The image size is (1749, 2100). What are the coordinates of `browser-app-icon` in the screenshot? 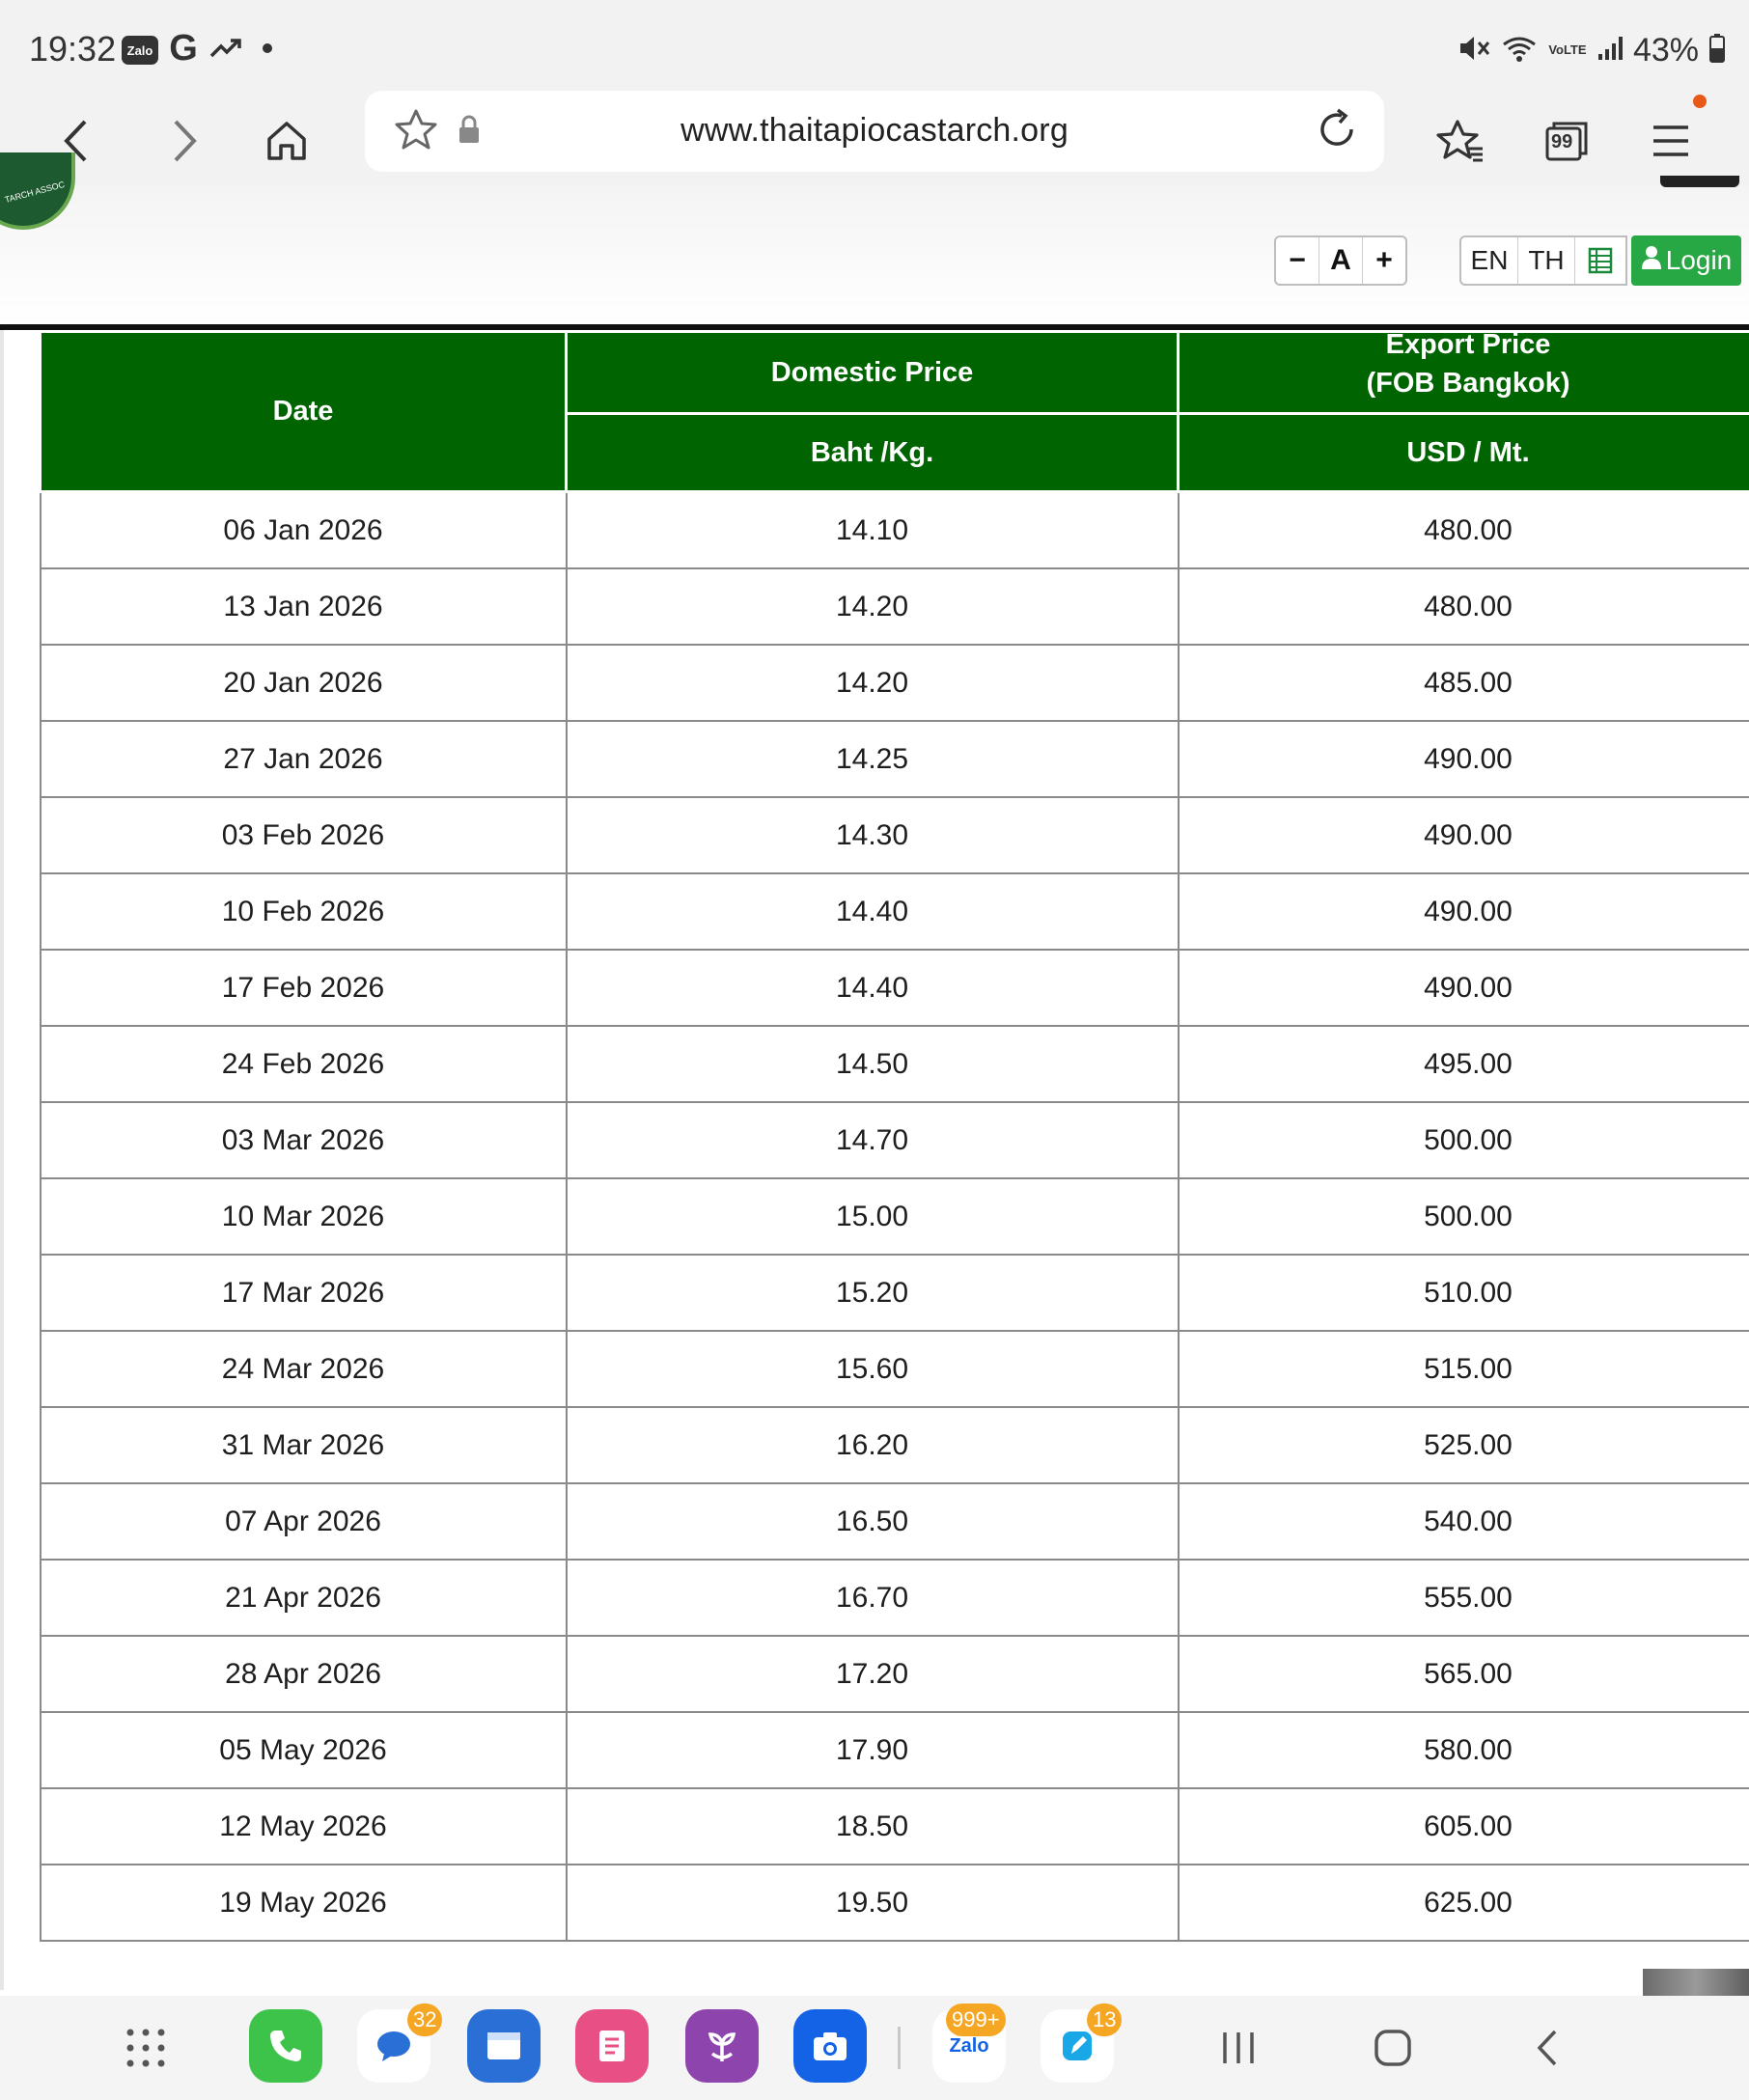 It's located at (504, 2046).